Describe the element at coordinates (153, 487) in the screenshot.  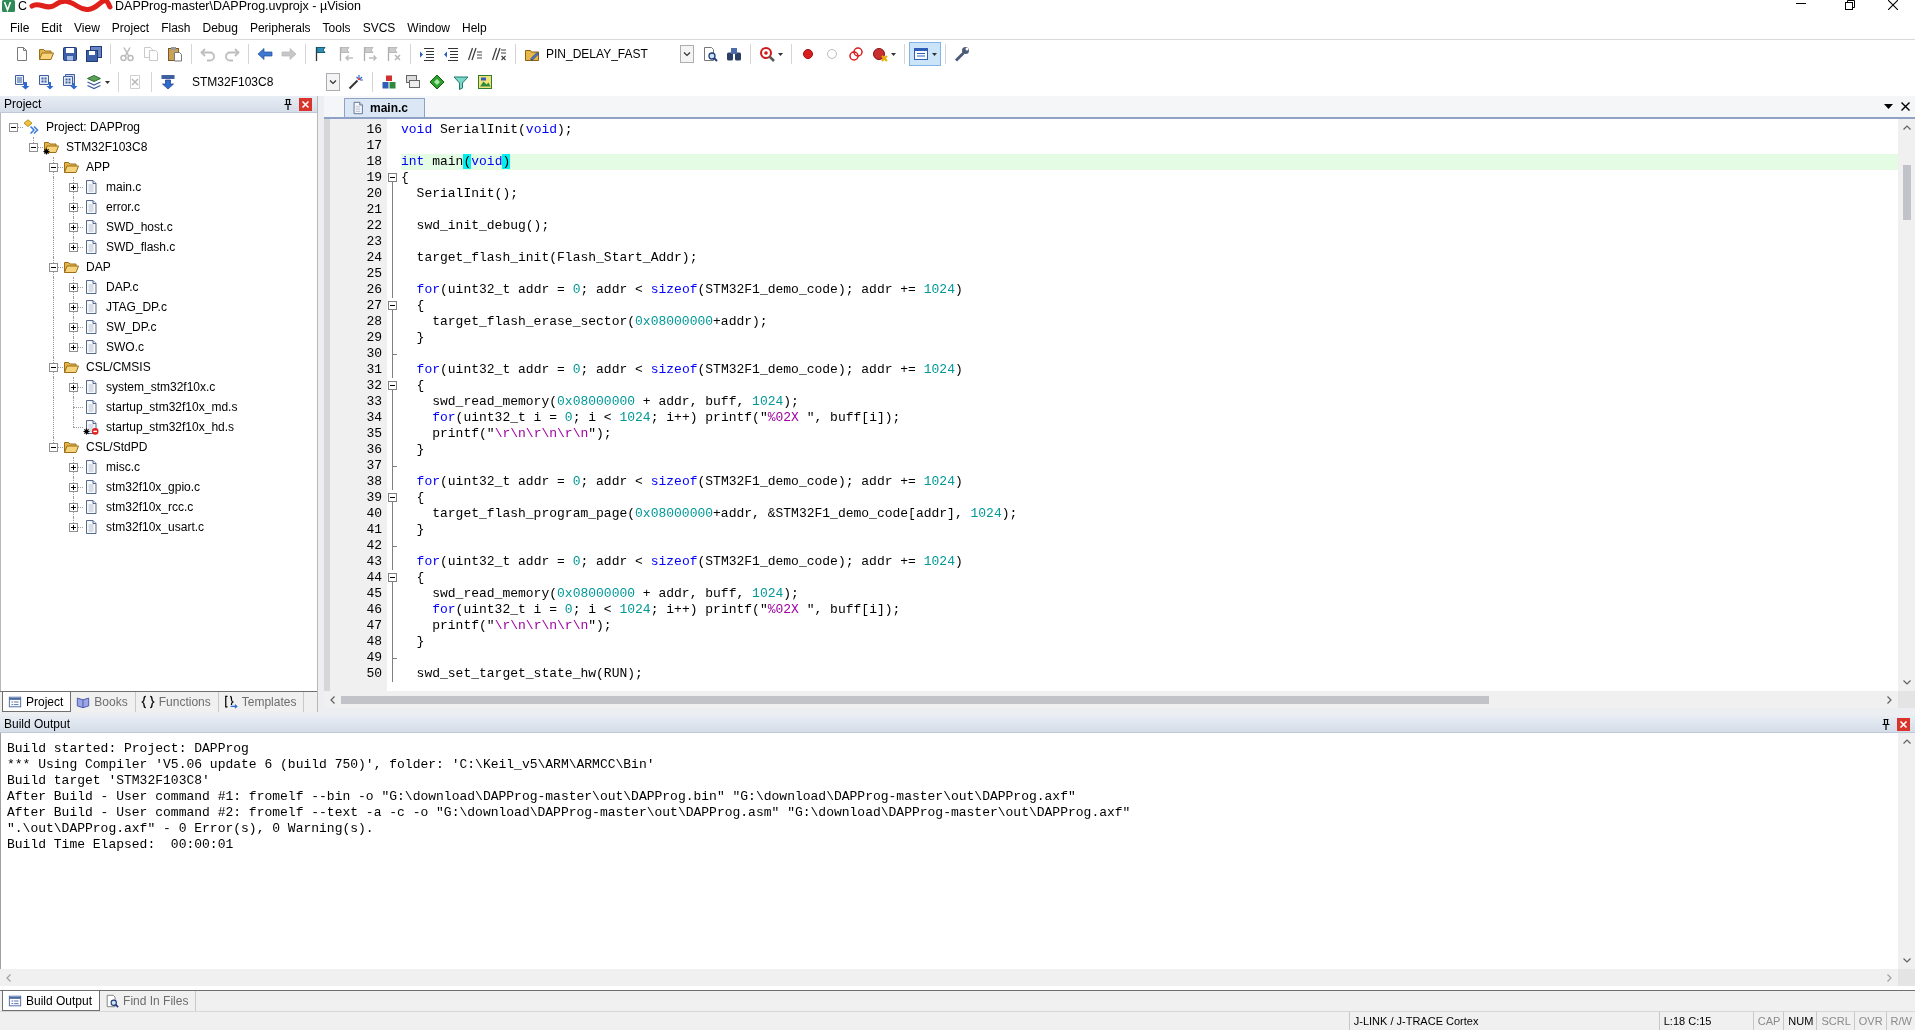
I see `tree-item: stm32f10x_gpio.c` at that location.